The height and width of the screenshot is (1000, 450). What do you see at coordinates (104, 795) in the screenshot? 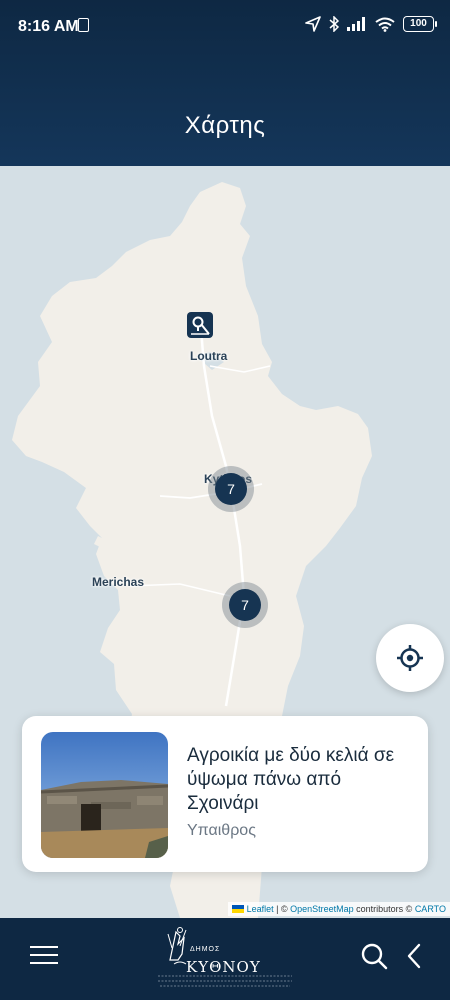
I see `place-photo` at bounding box center [104, 795].